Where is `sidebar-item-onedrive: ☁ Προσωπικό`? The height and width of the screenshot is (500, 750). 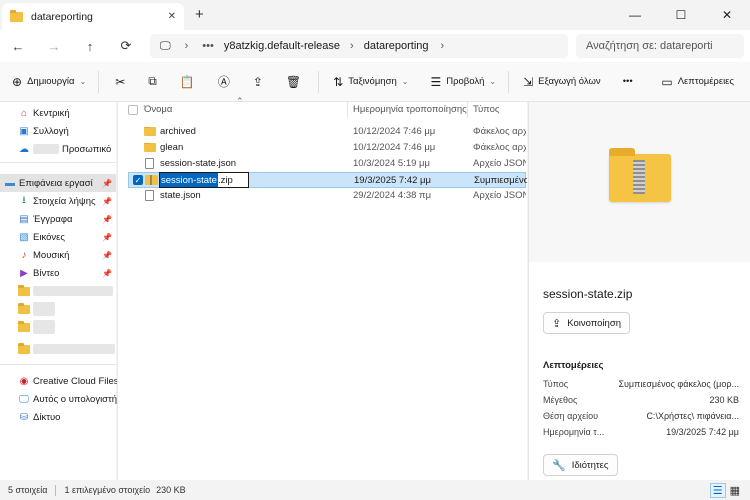
sidebar-item-onedrive: ☁ Προσωπικό is located at coordinates (55, 149).